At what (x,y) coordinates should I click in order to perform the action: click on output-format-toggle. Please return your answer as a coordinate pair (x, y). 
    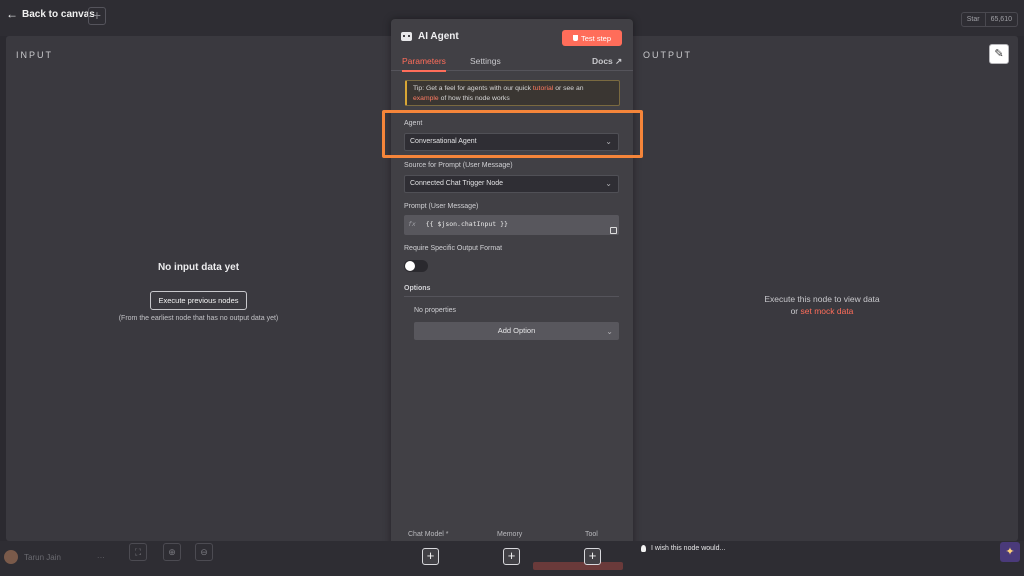
    Looking at the image, I should click on (416, 266).